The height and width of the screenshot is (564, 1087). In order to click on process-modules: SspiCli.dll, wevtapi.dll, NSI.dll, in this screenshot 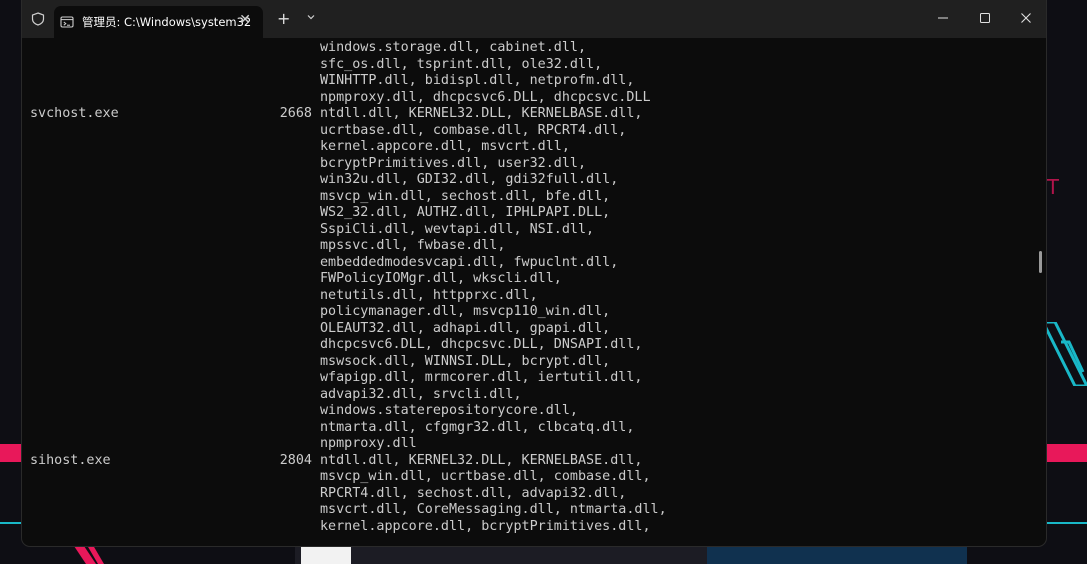, I will do `click(457, 229)`.